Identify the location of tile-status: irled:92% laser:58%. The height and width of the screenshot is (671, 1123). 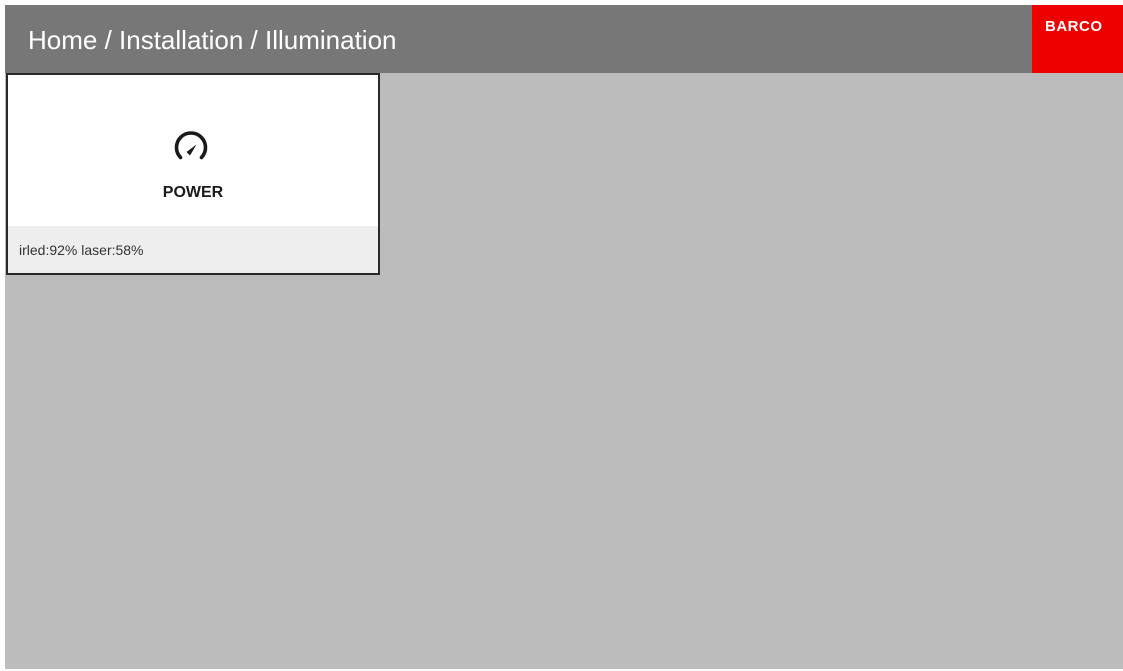
(81, 250).